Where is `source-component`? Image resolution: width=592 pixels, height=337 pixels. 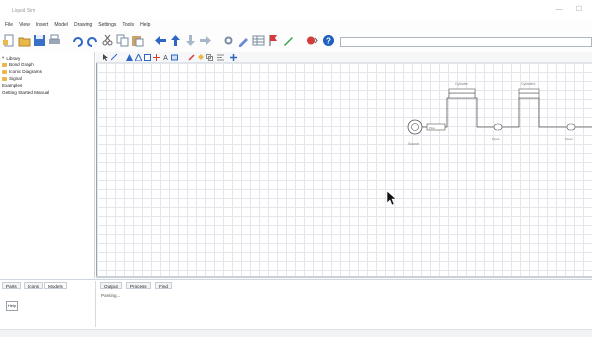 source-component is located at coordinates (415, 127).